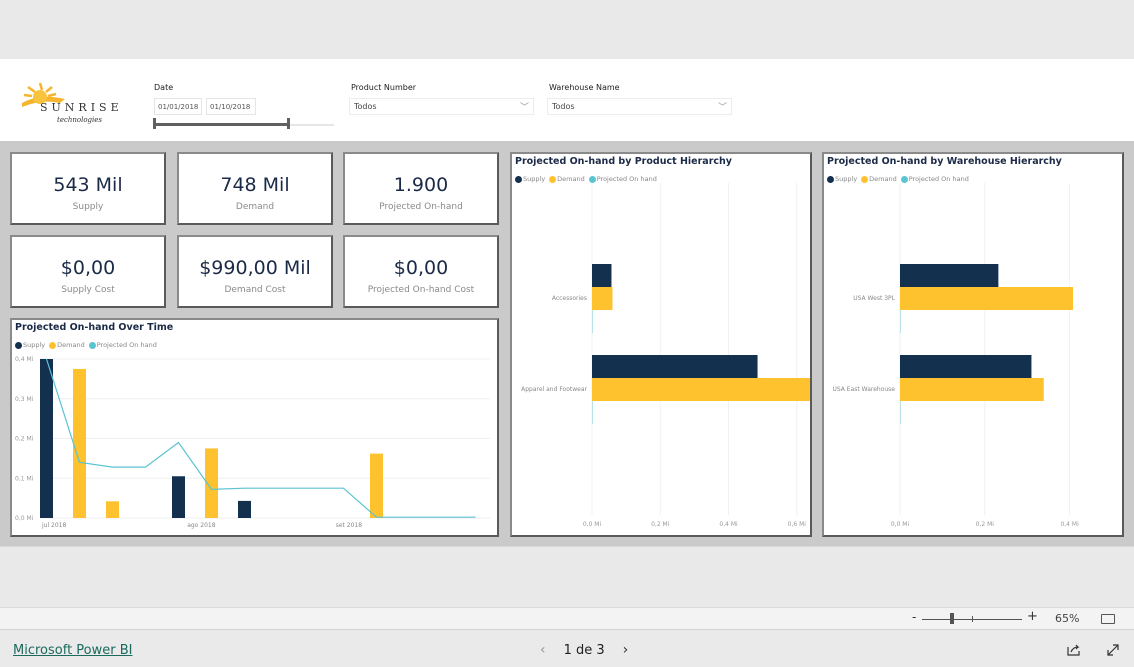  I want to click on logo-brand: SUNRISE, so click(81, 107).